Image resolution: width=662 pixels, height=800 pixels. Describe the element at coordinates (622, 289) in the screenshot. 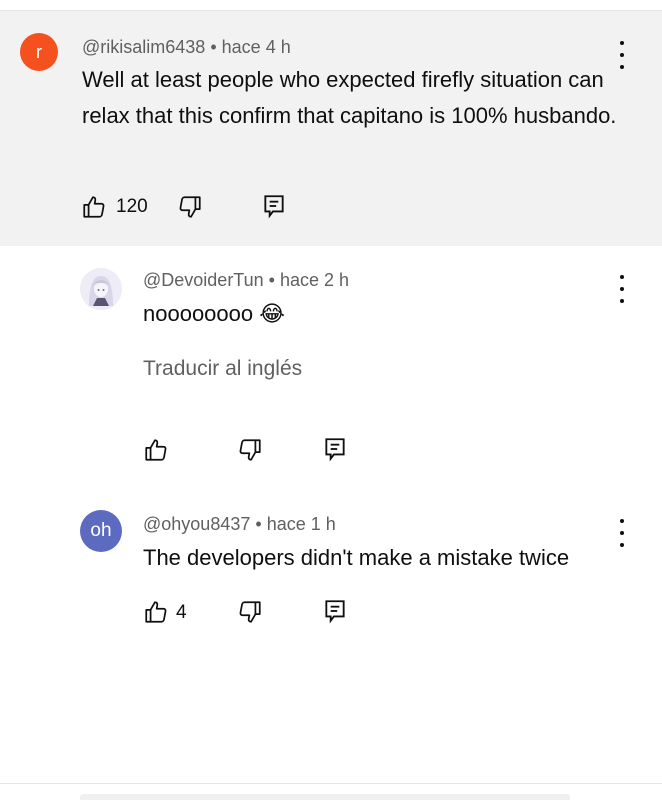

I see `more-vert-icon` at that location.